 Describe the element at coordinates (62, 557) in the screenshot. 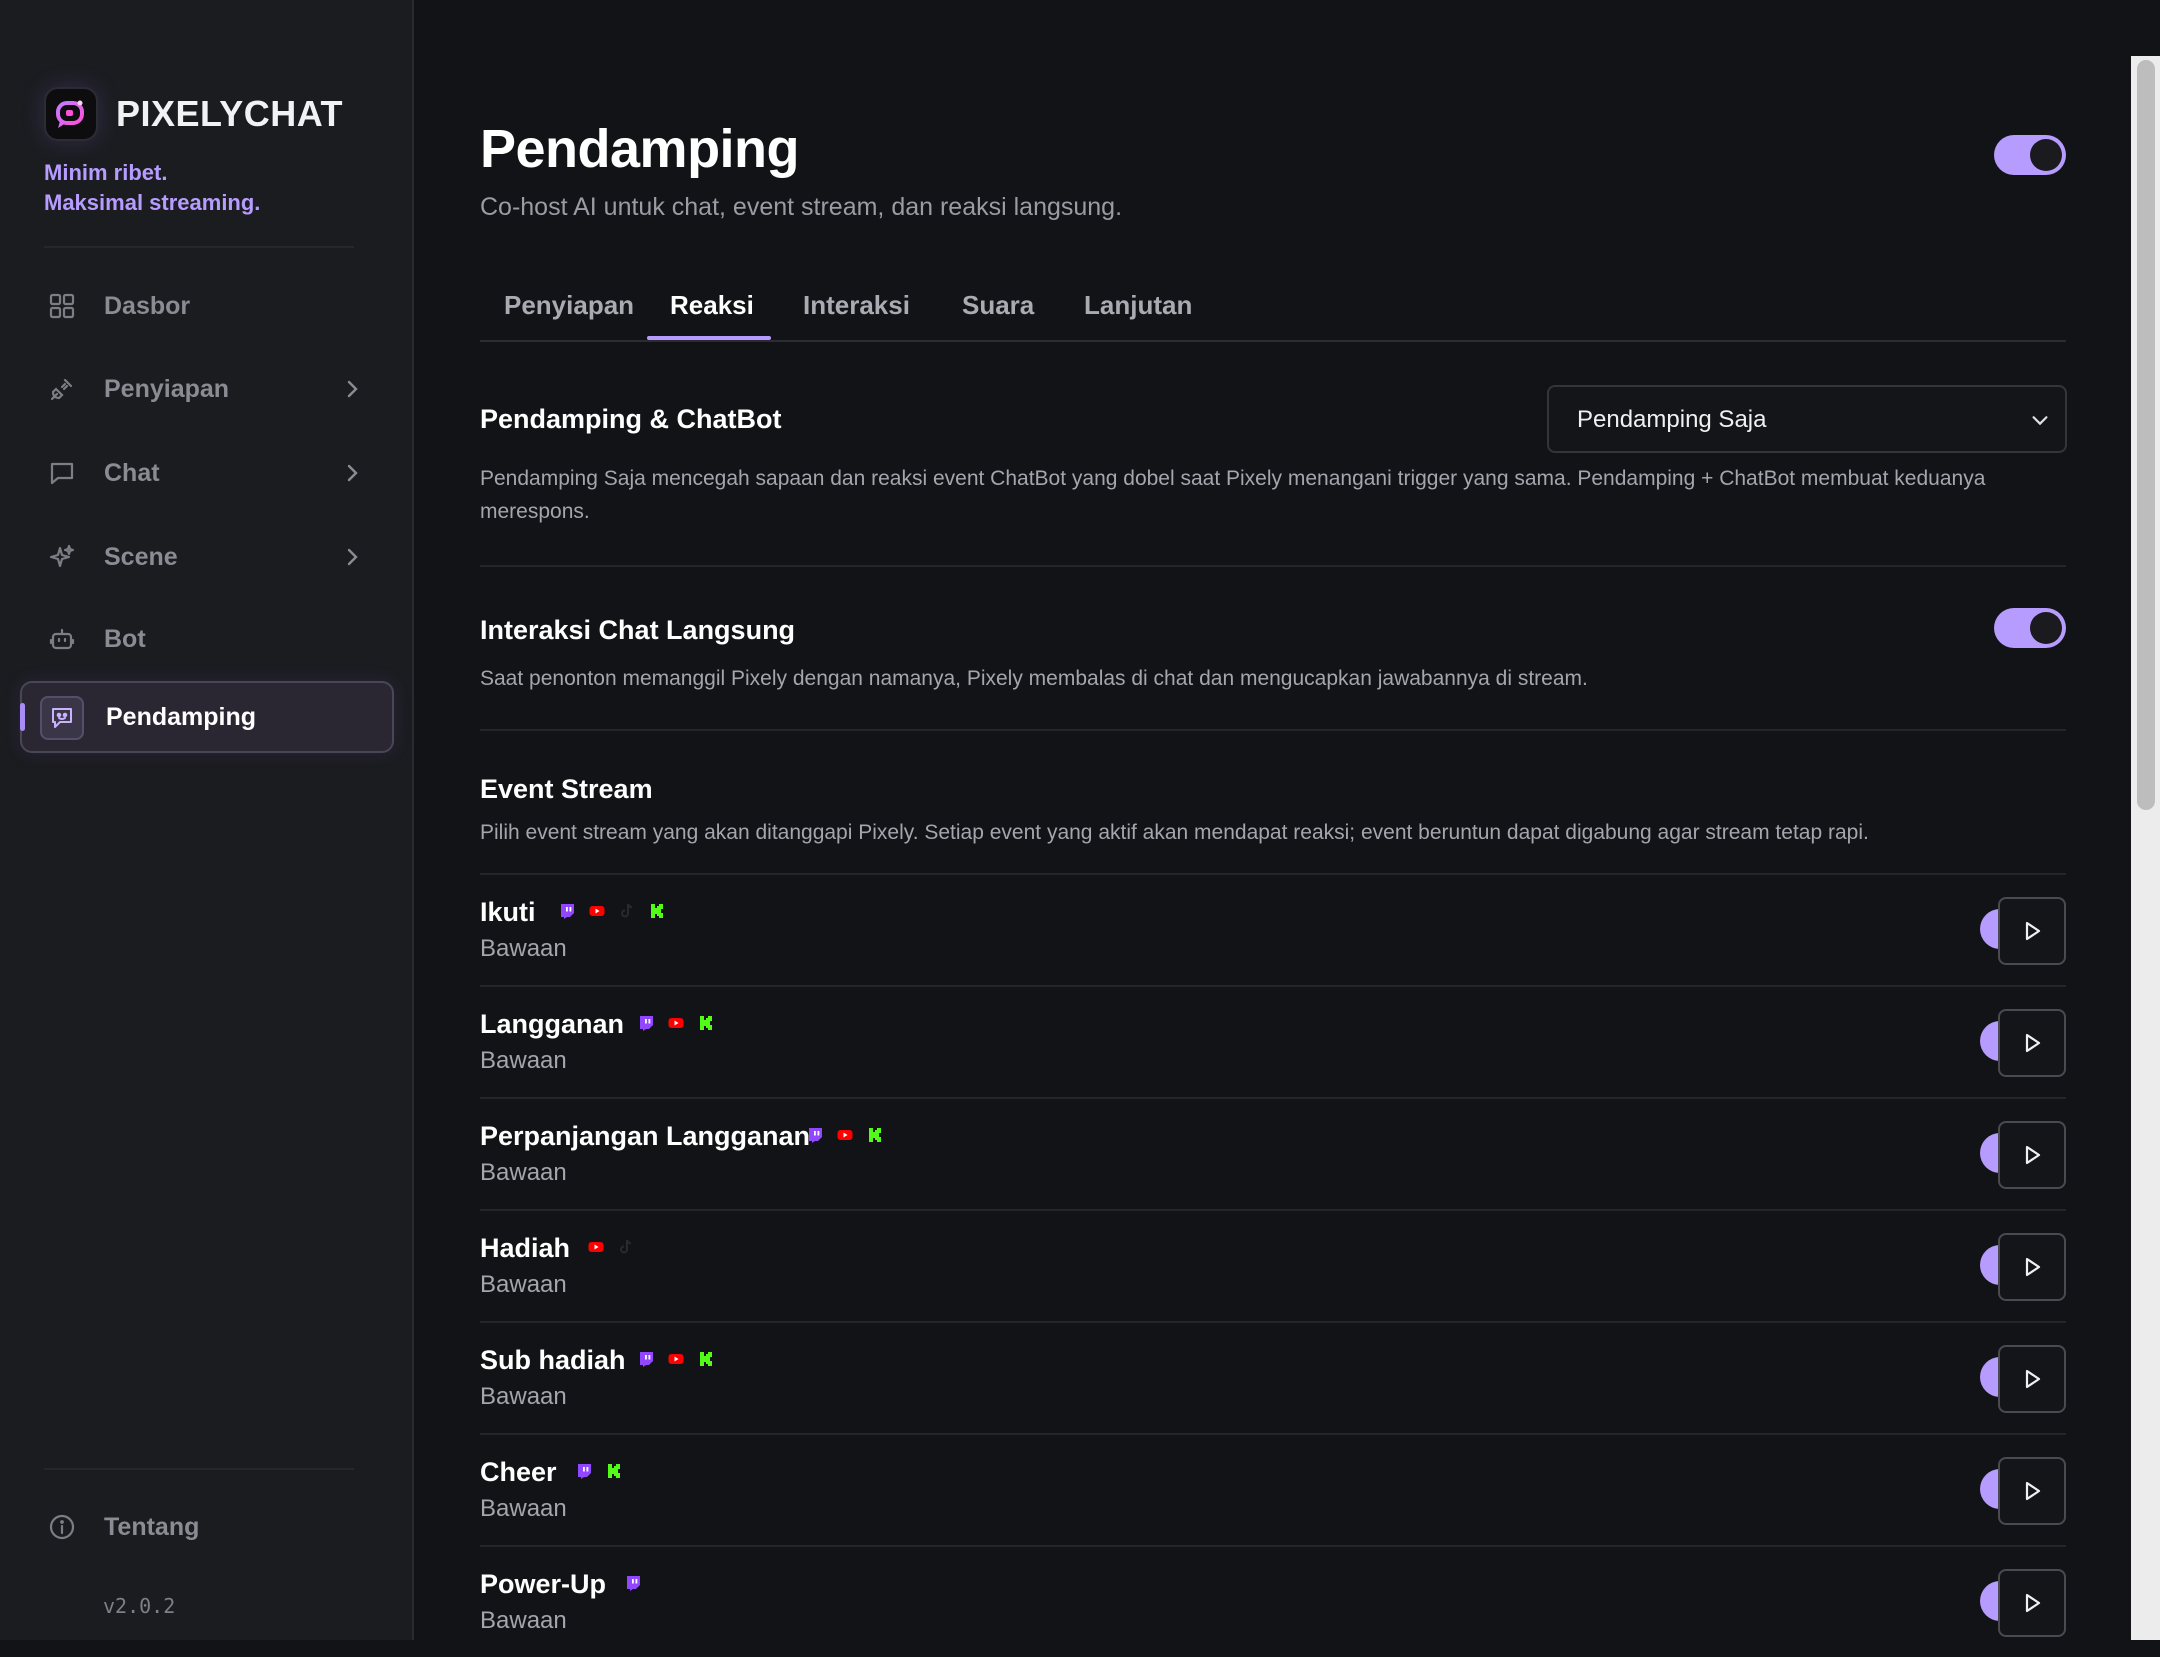

I see `sparkles-icon` at that location.